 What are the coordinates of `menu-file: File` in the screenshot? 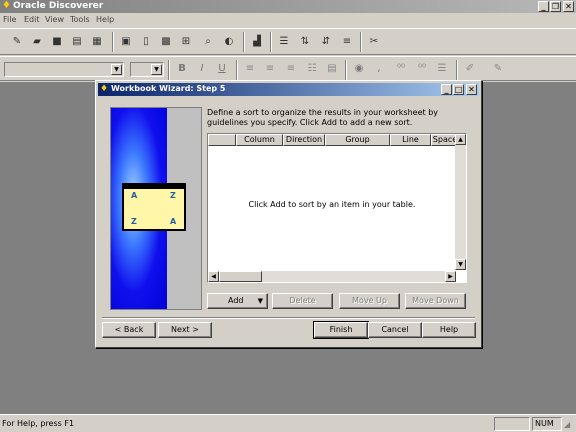 It's located at (9, 19).